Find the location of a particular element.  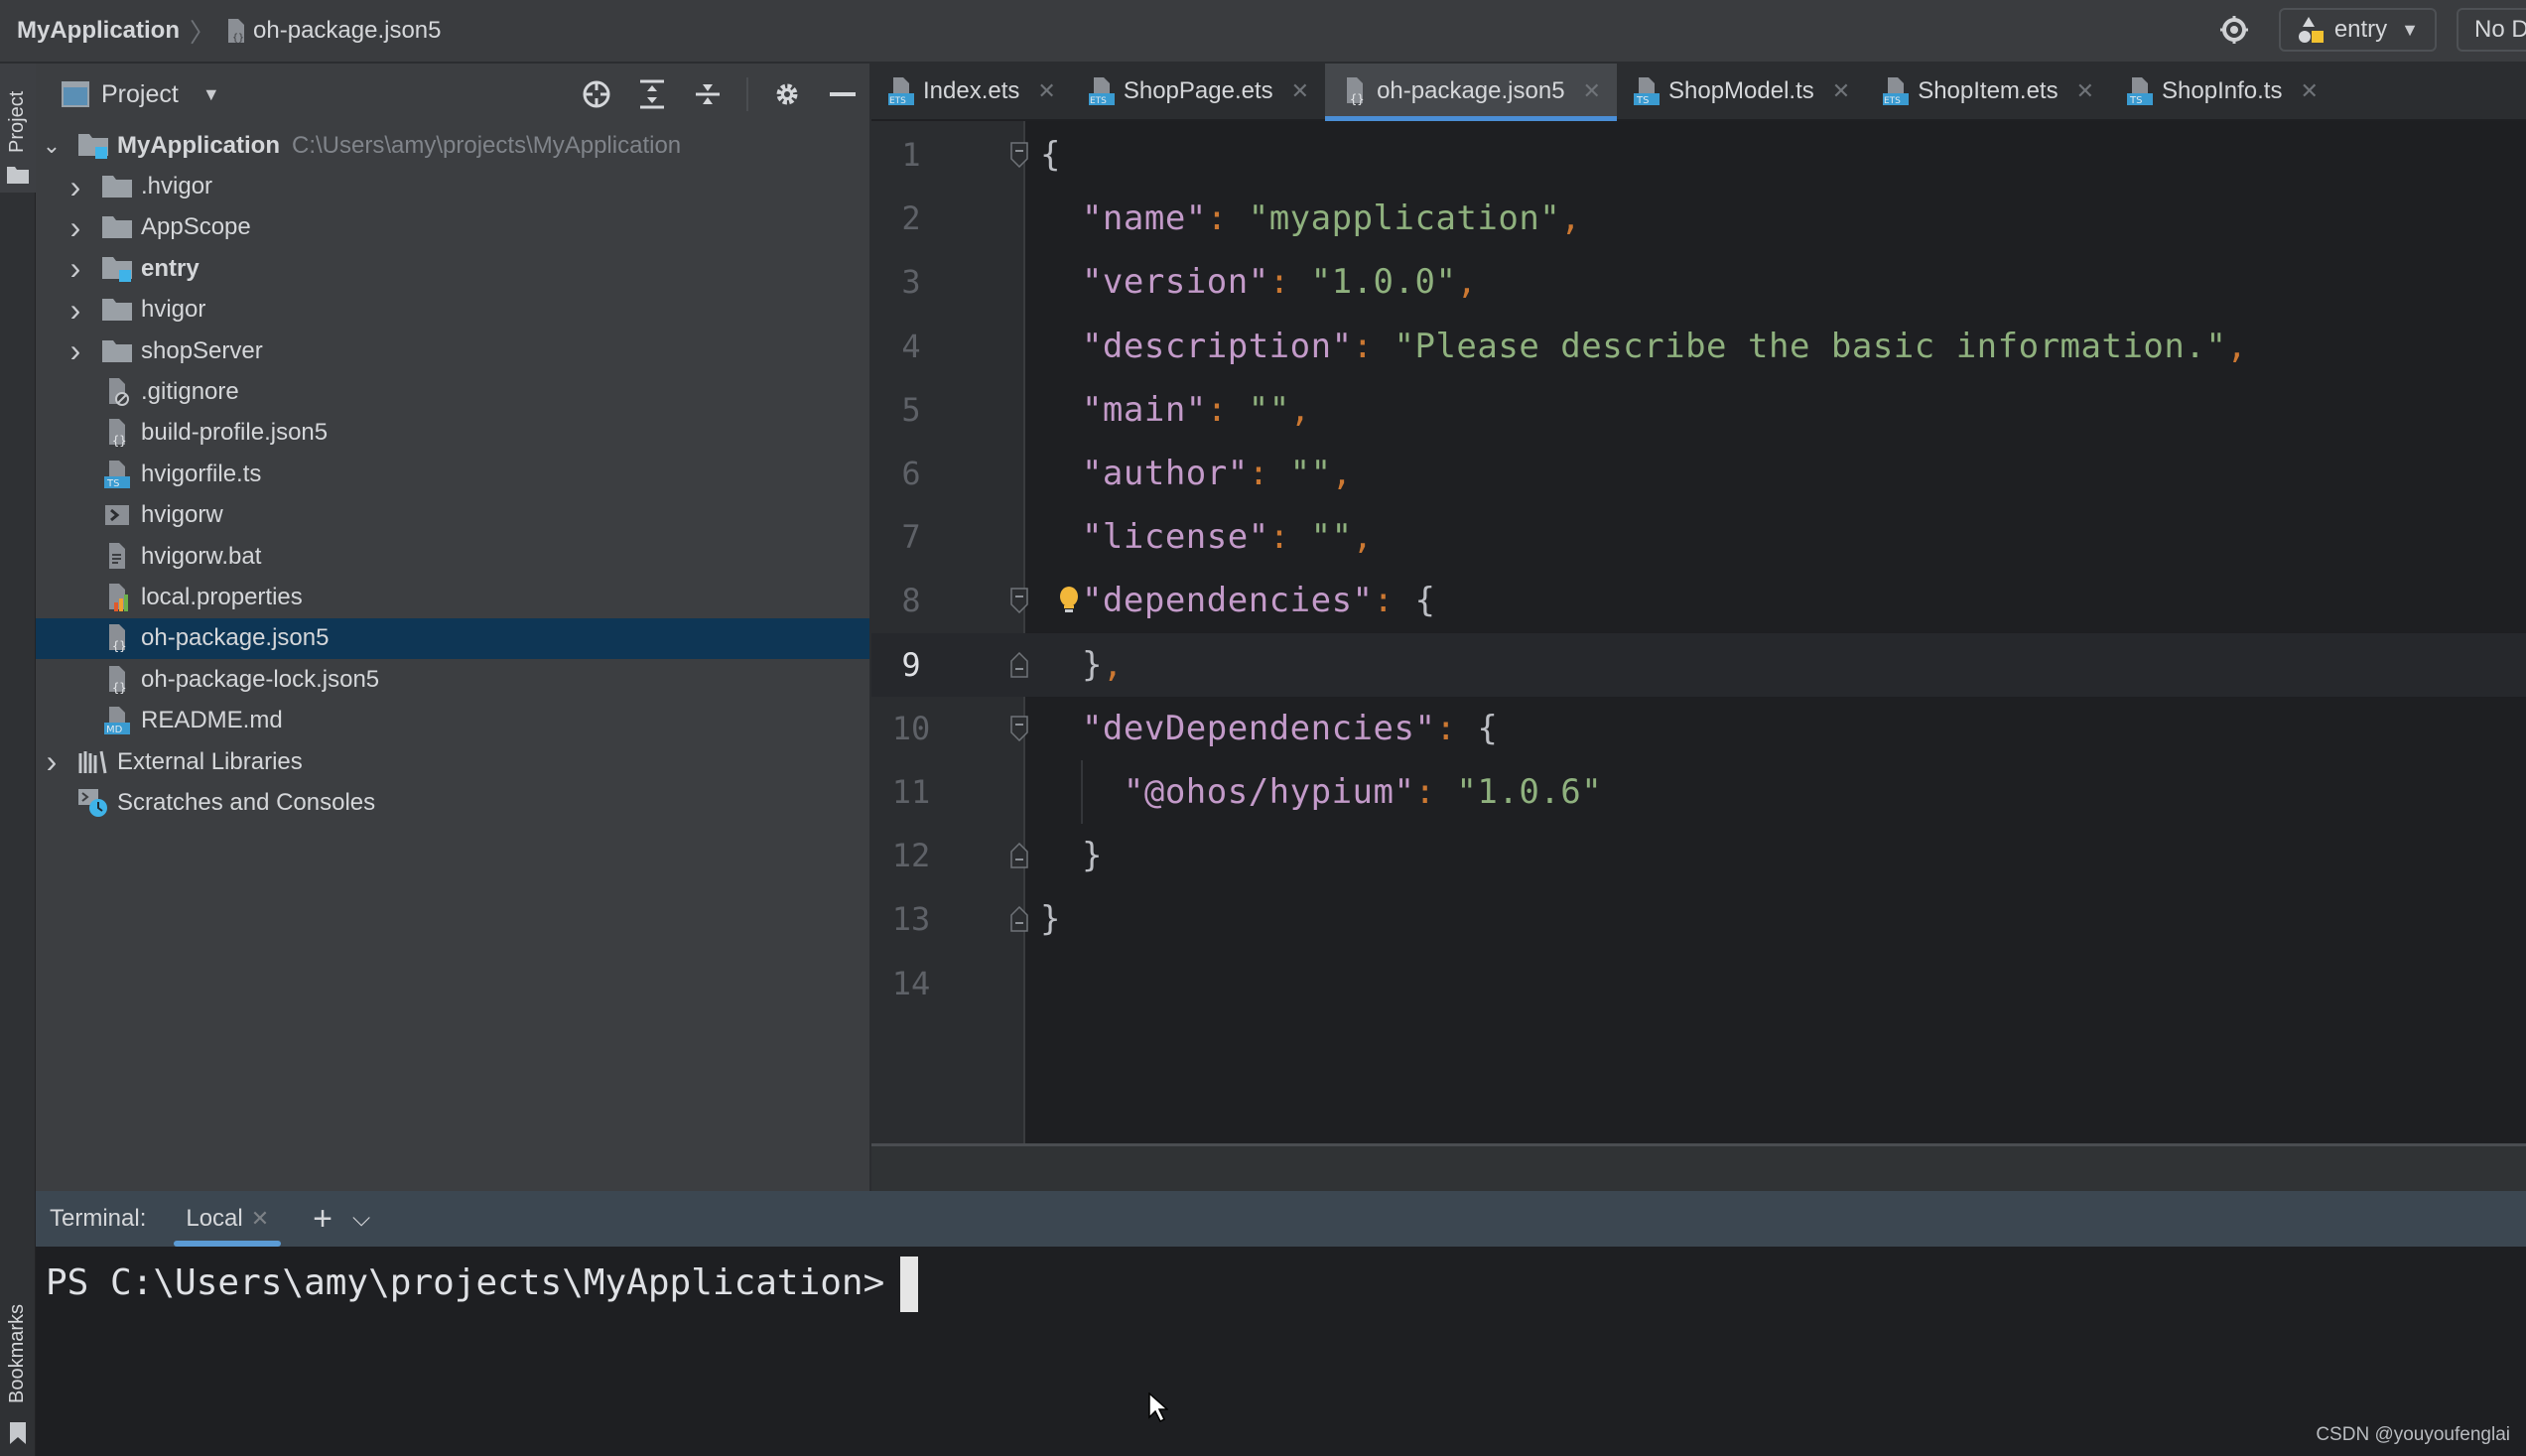

line-number: 2 is located at coordinates (911, 218).